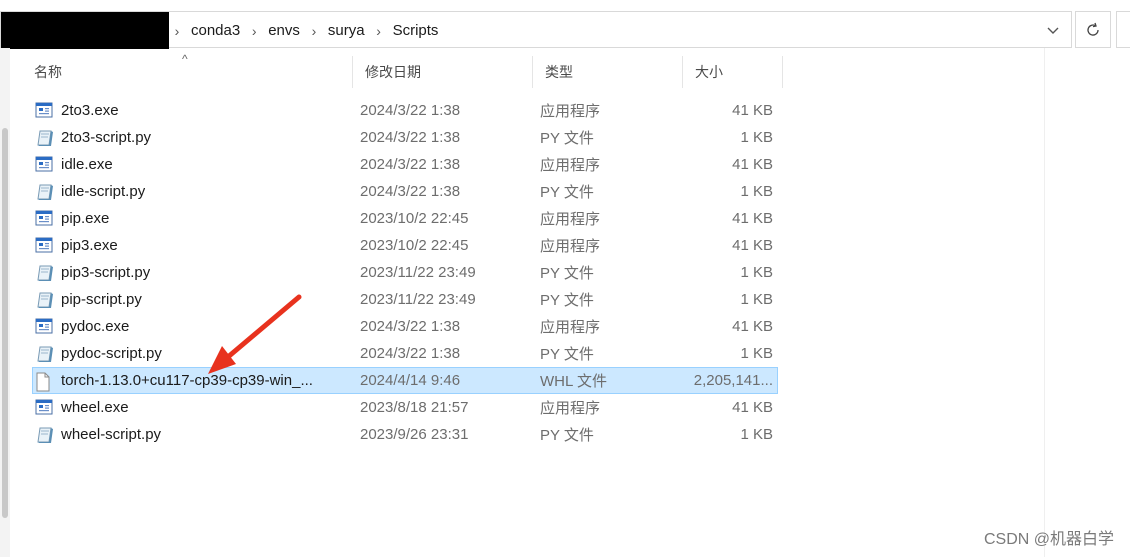 Image resolution: width=1130 pixels, height=557 pixels. I want to click on redacted-path-segment, so click(85, 30).